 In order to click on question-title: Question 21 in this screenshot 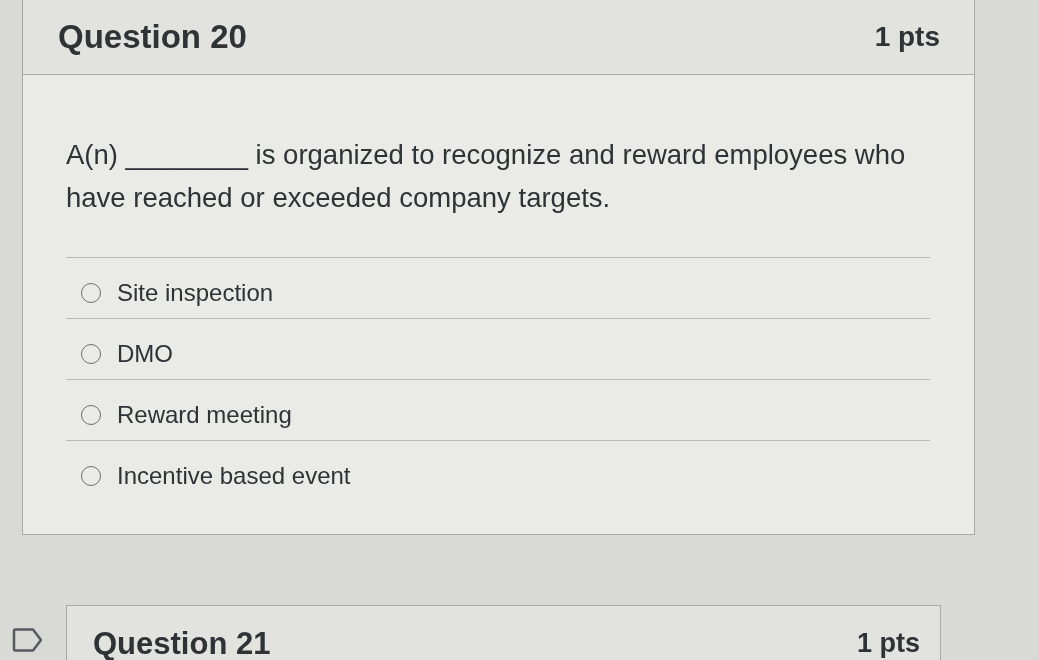, I will do `click(182, 643)`.